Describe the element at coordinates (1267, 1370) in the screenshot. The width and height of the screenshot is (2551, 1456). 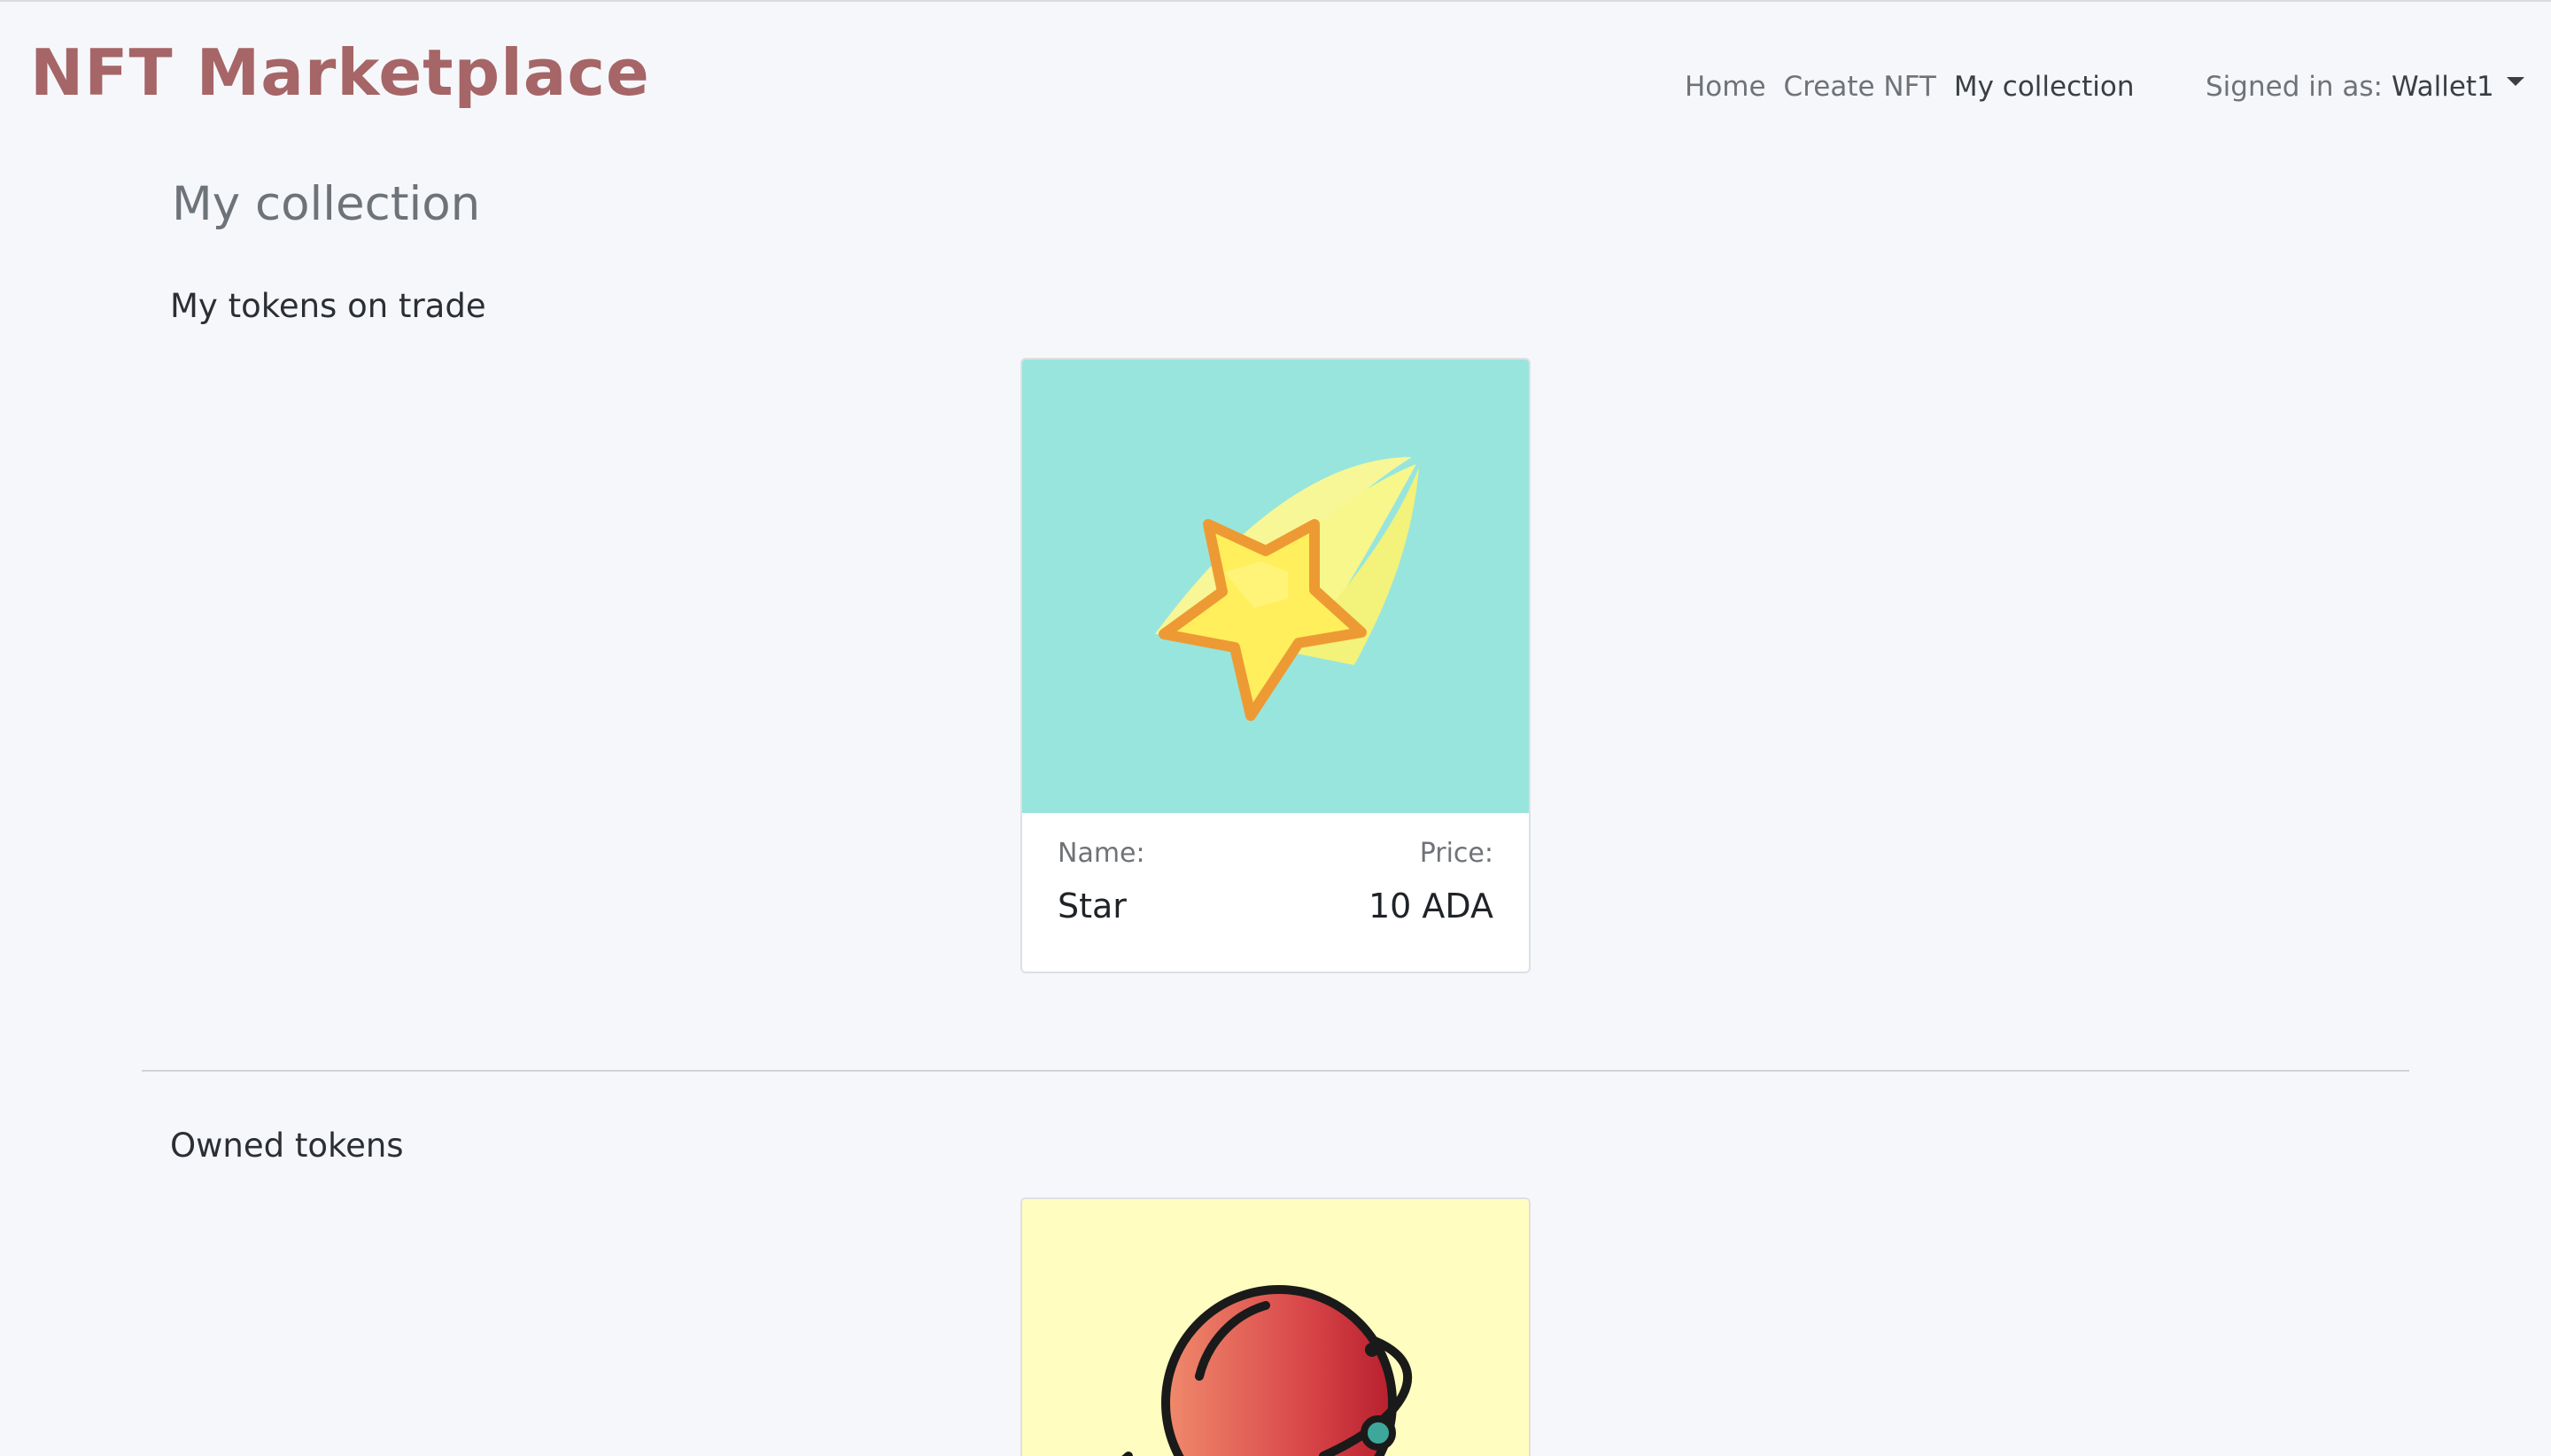
I see `planet-icon` at that location.